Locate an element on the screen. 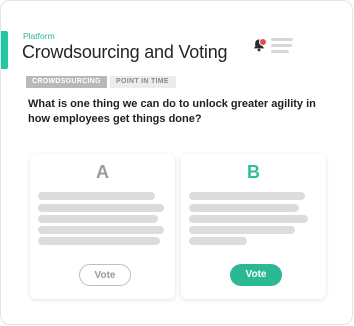  accent-bar is located at coordinates (4, 50).